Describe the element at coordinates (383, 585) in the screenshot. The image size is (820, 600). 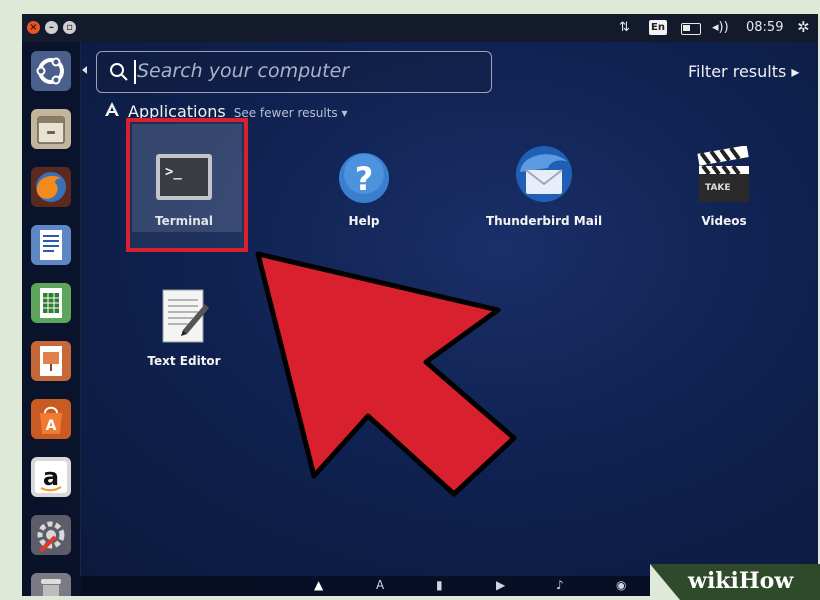
I see `applications-lens-icon: A` at that location.